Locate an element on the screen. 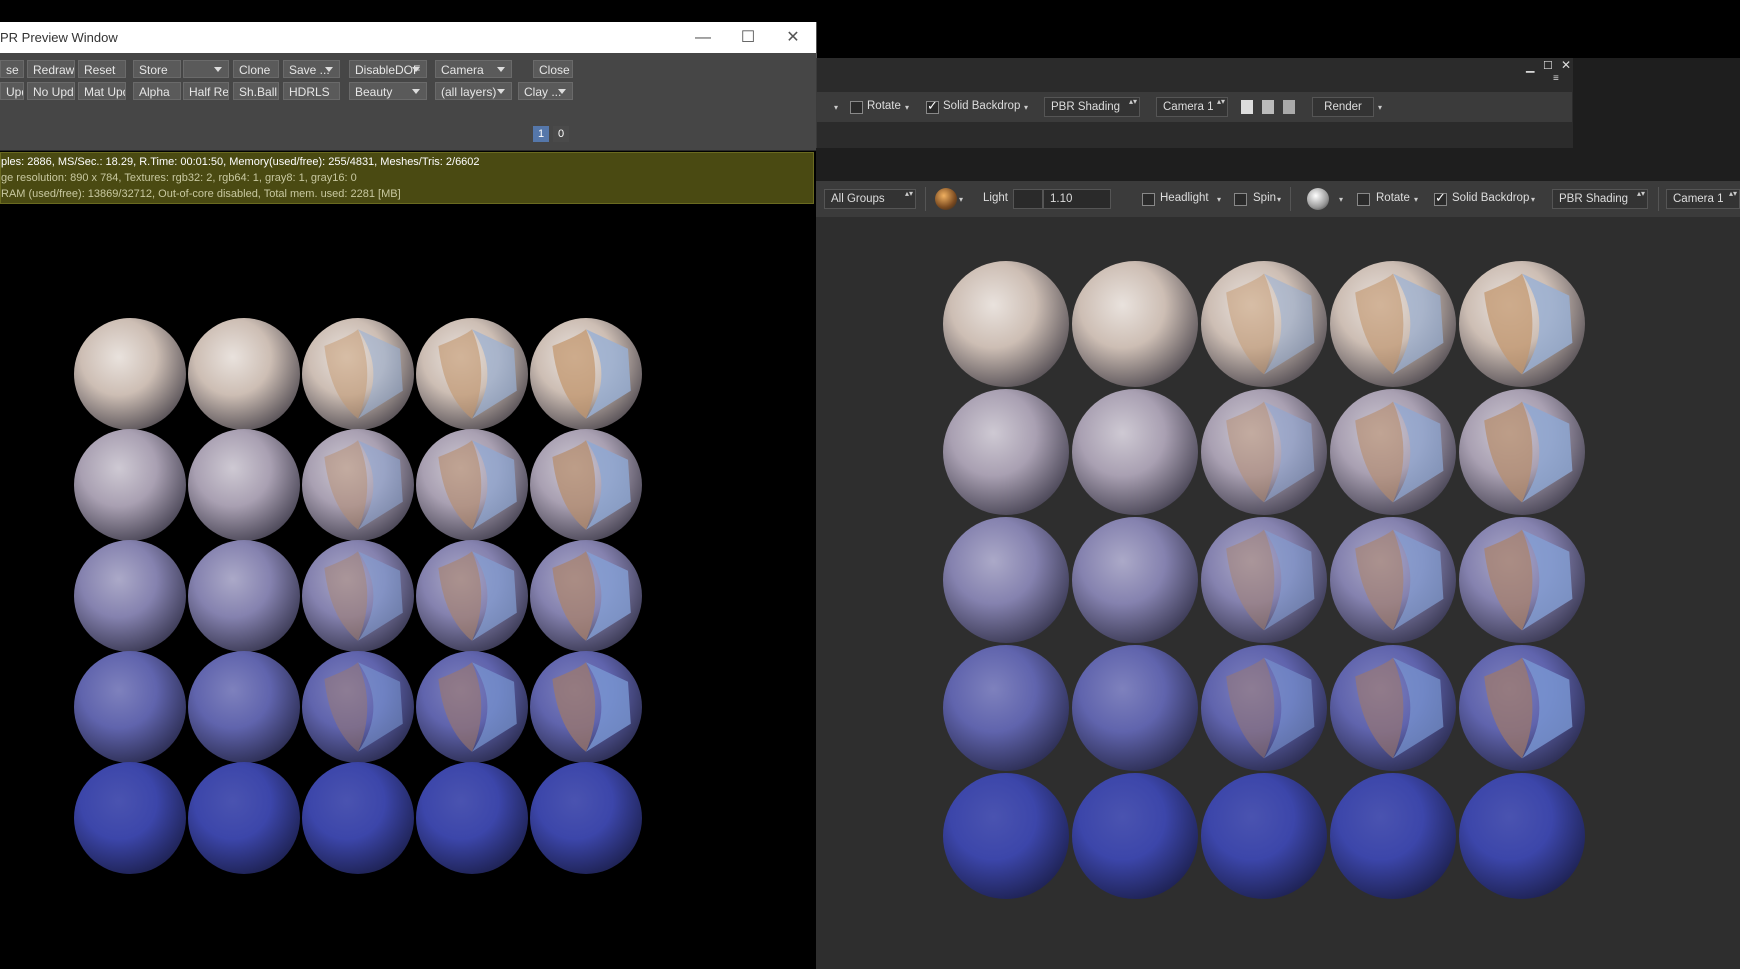 The width and height of the screenshot is (1740, 969). trash-icon is located at coordinates (1289, 107).